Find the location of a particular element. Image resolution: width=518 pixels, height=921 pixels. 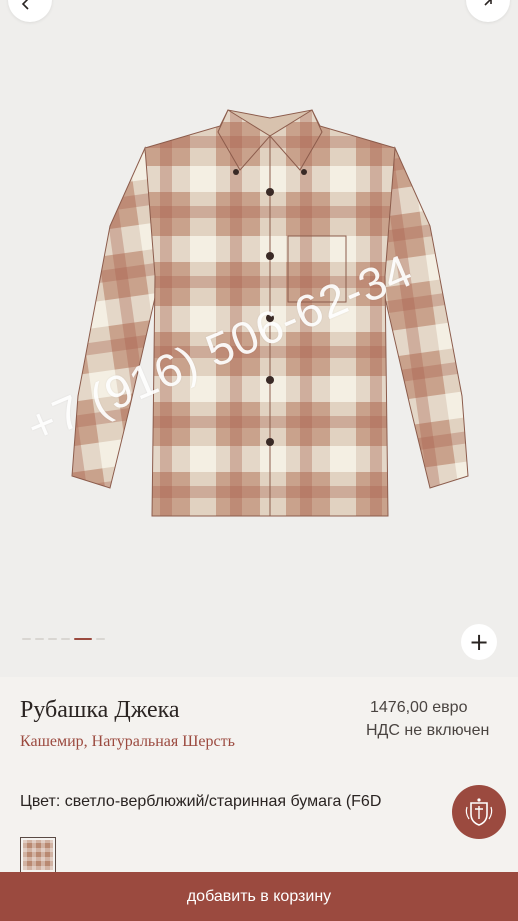

chat-crest-icon is located at coordinates (479, 812).